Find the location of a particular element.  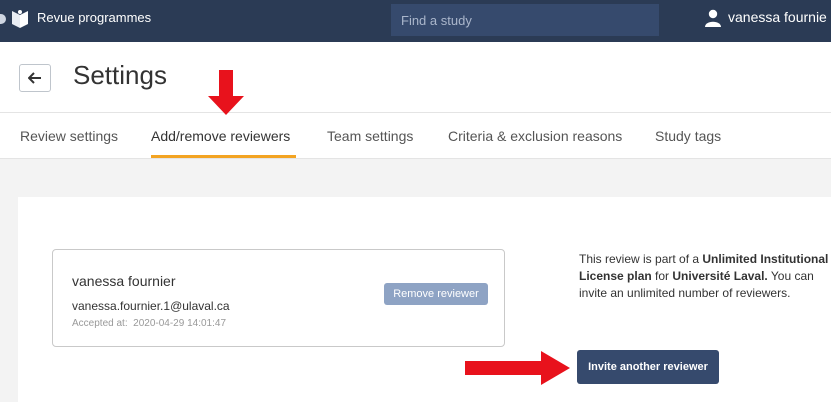

tab-team-settings: Team settings is located at coordinates (370, 136).